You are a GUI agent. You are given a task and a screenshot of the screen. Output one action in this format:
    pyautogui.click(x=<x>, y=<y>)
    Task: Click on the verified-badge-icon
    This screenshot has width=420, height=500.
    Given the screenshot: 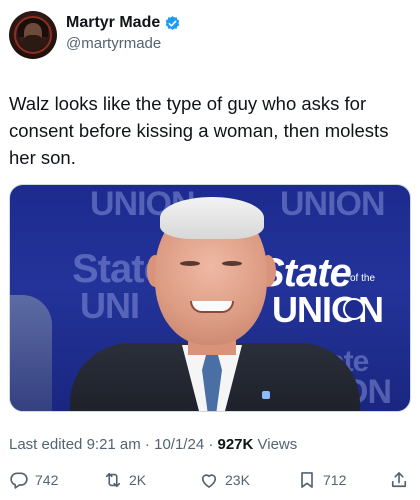 What is the action you would take?
    pyautogui.click(x=172, y=23)
    